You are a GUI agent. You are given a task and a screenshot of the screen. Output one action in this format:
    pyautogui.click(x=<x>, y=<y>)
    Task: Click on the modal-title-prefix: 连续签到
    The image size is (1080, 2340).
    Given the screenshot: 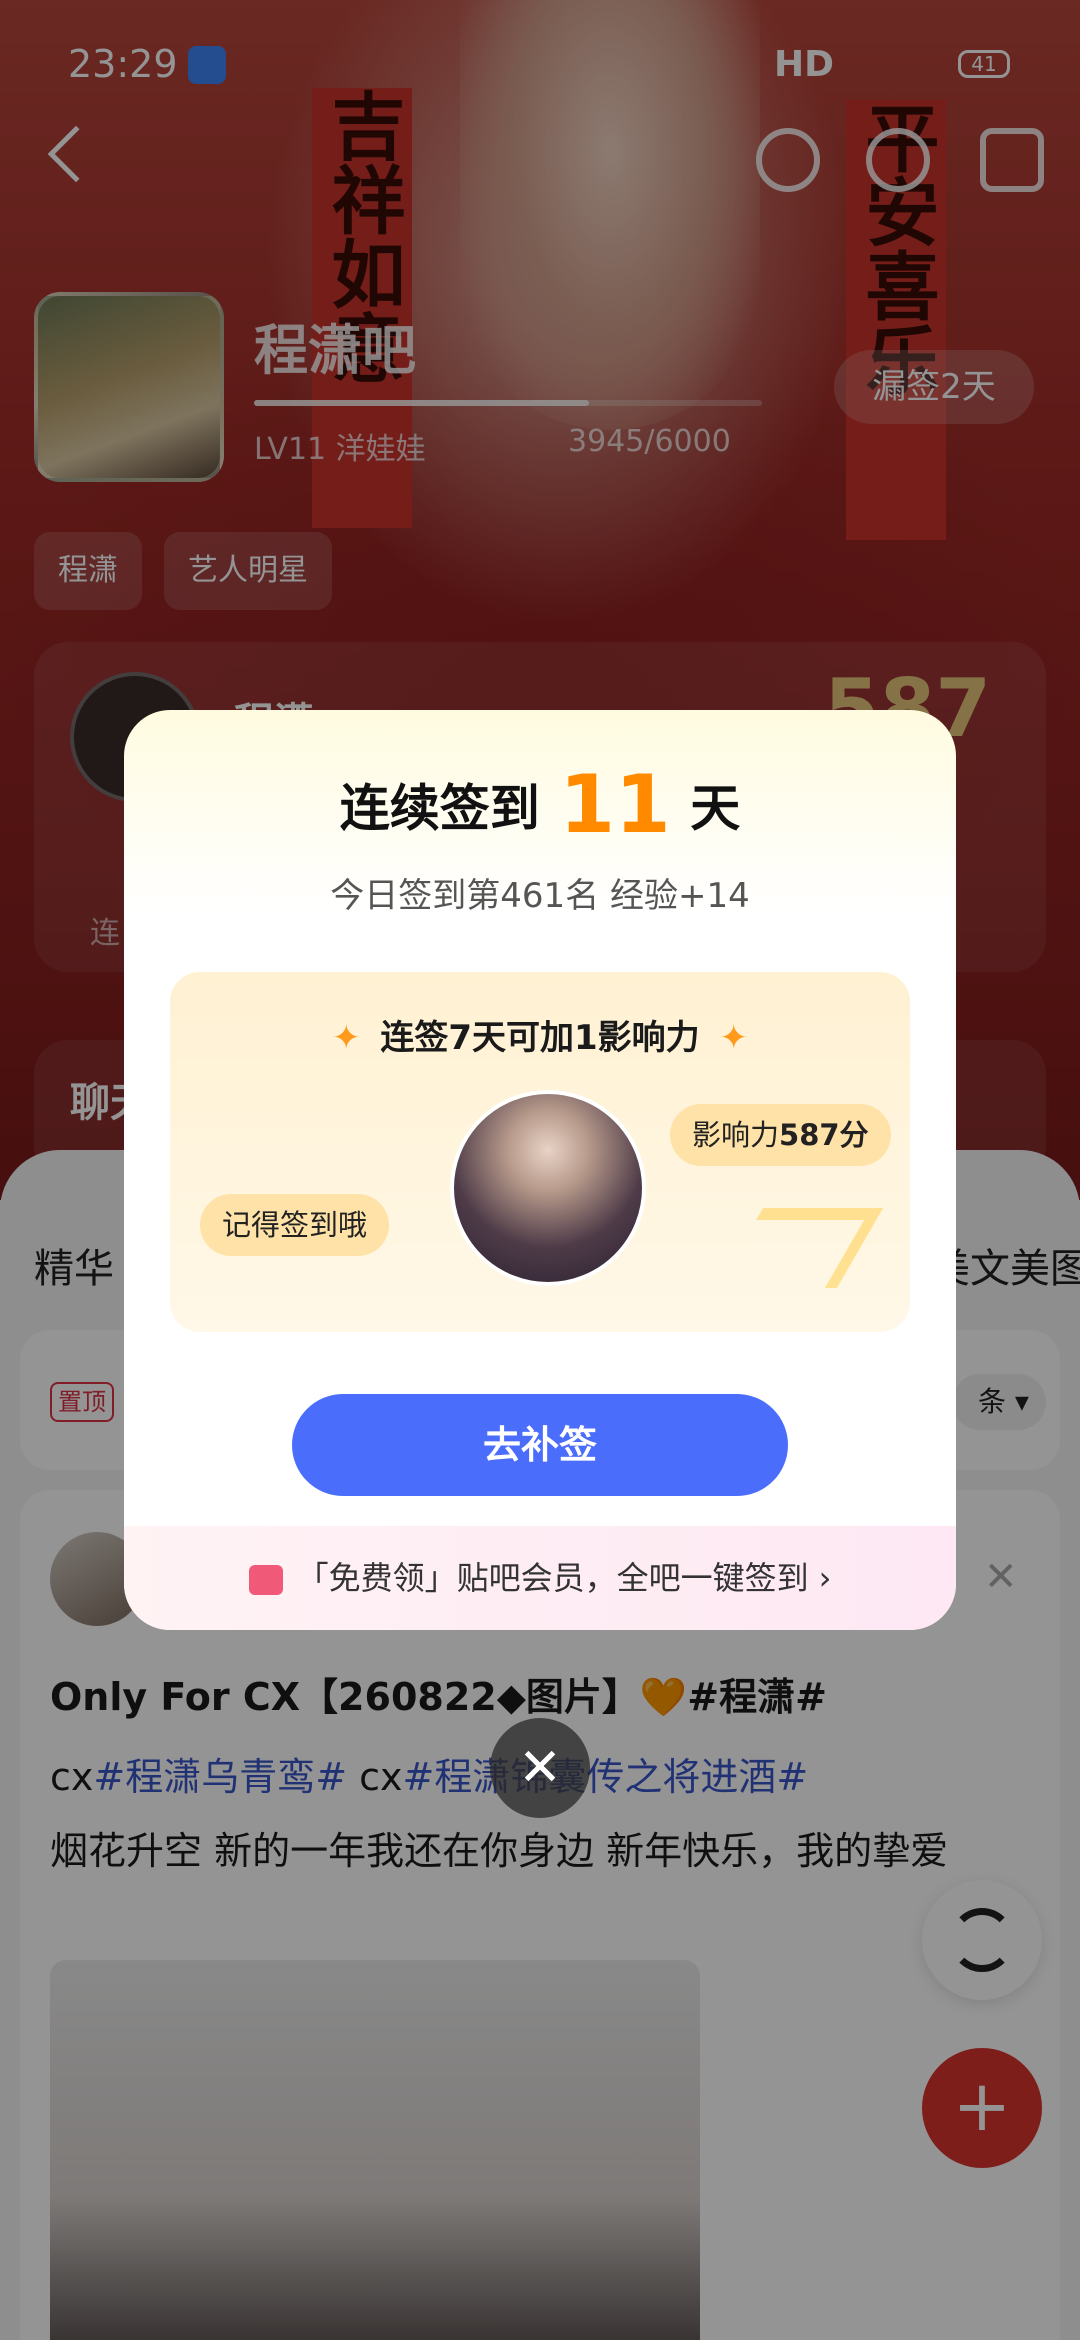 What is the action you would take?
    pyautogui.click(x=439, y=808)
    